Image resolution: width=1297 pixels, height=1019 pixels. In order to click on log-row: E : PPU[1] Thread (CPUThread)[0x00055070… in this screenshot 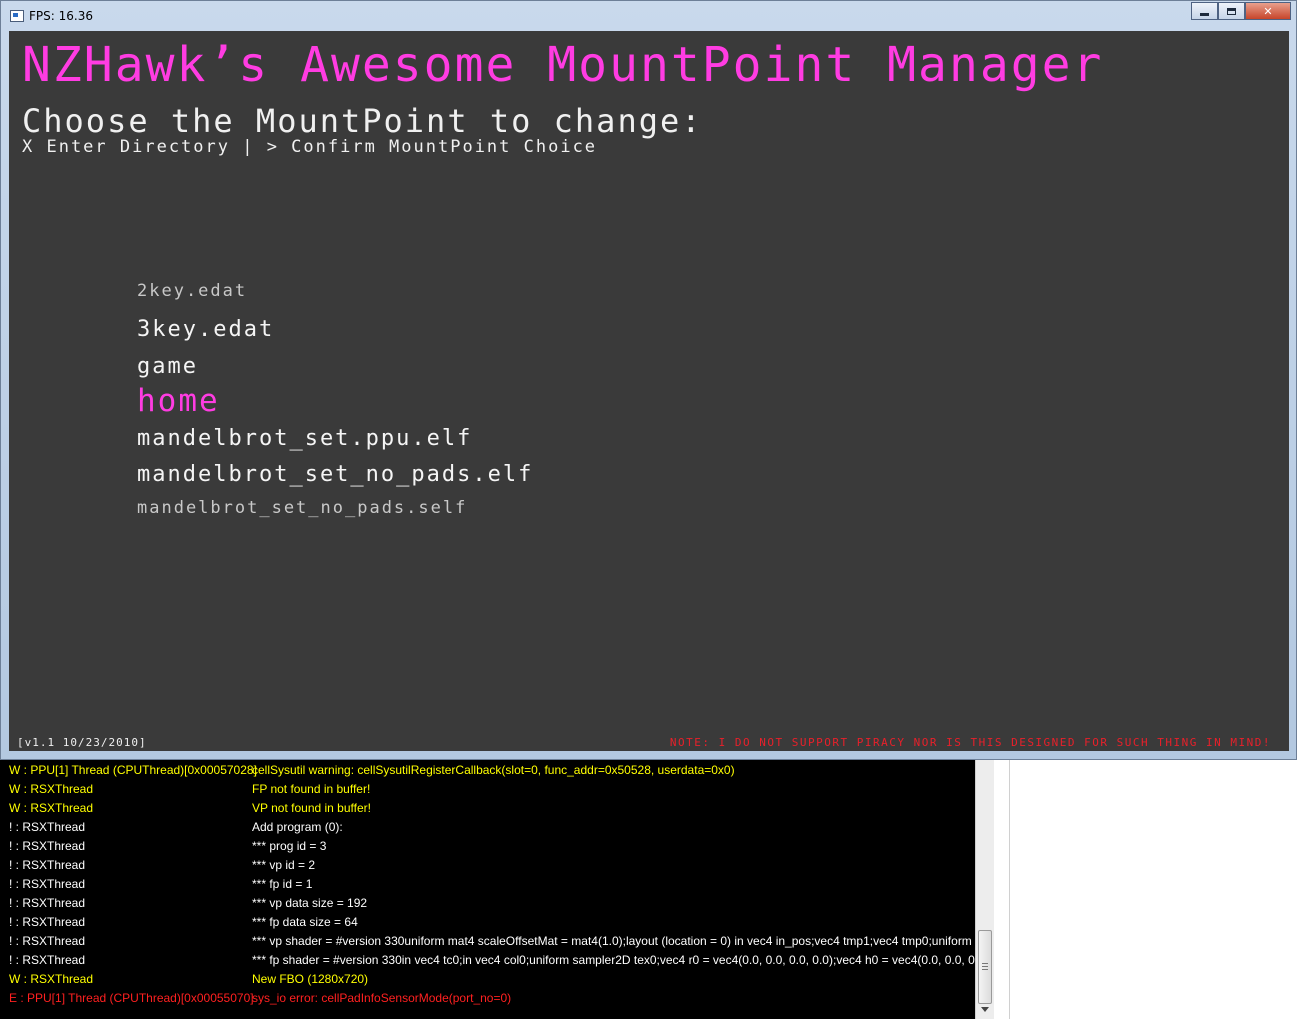, I will do `click(487, 997)`.